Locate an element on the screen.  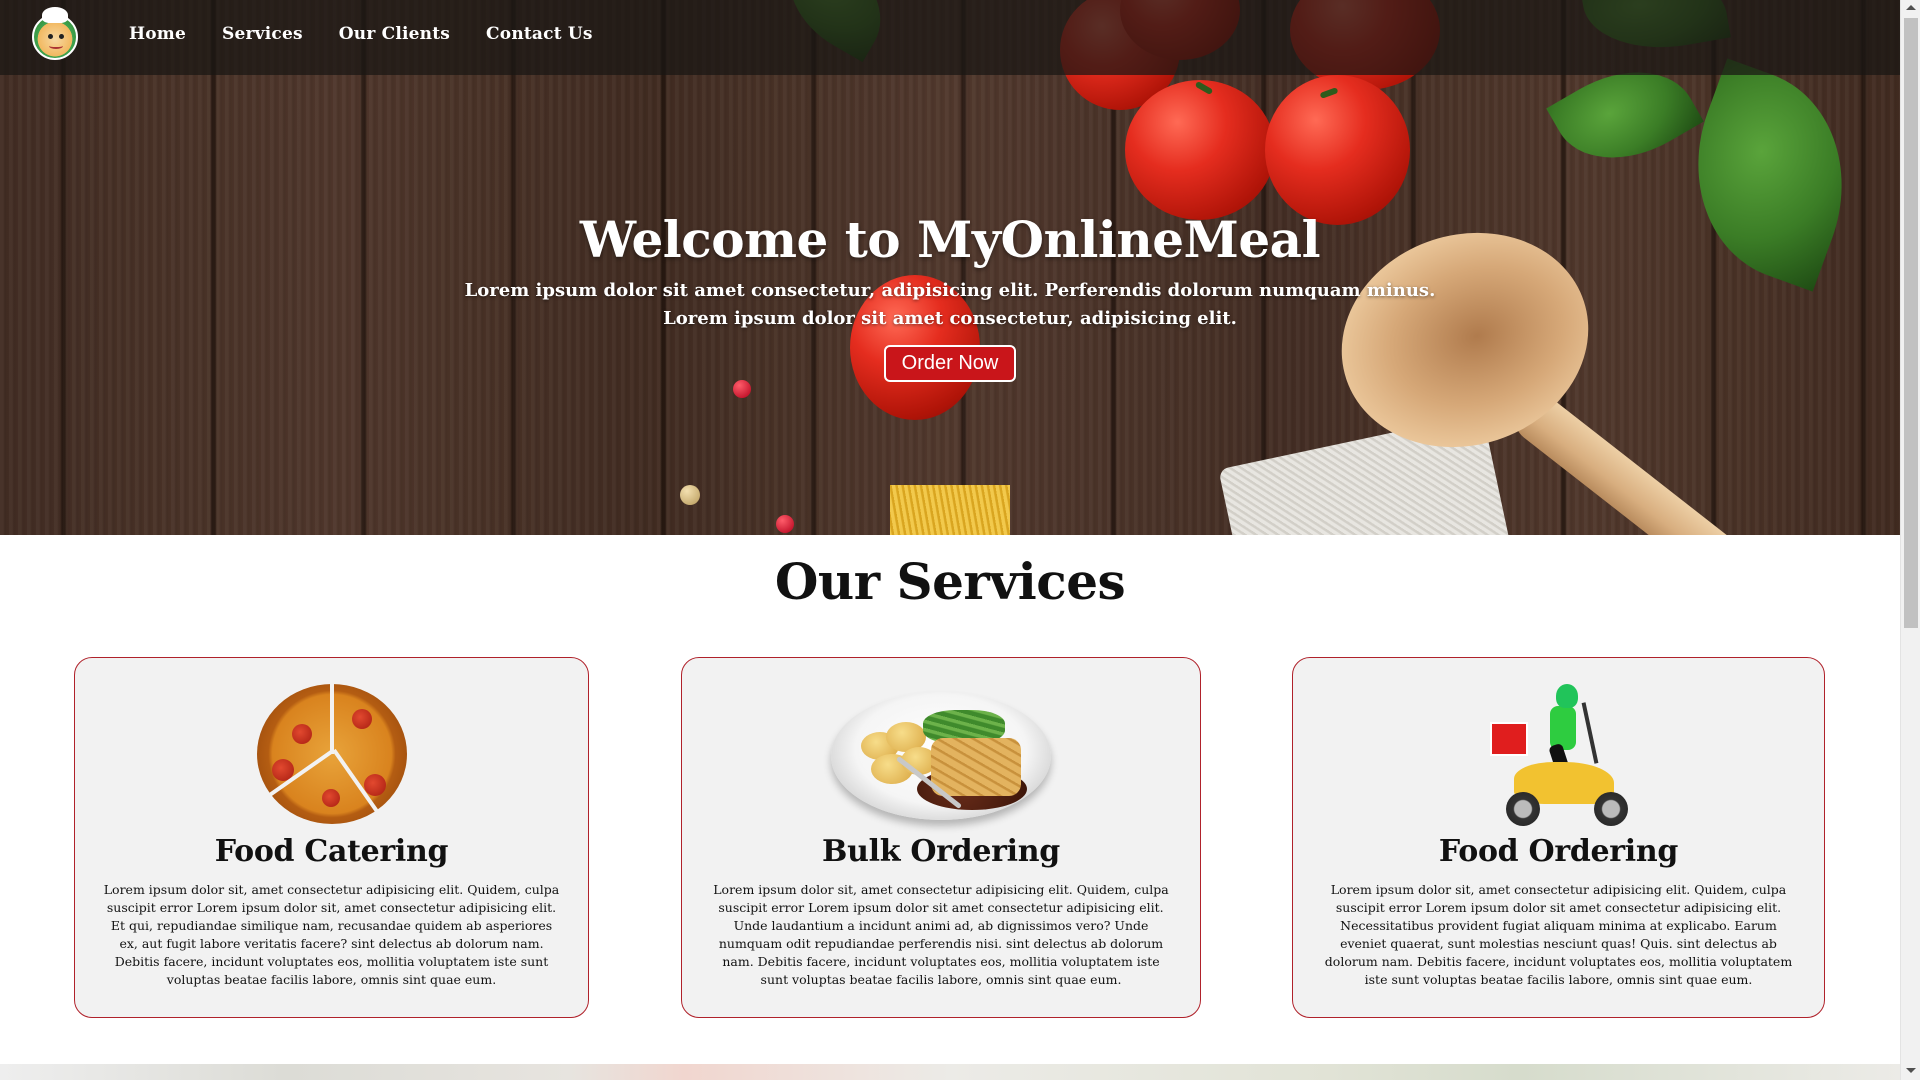
service-card-title: Bulk Ordering is located at coordinates (941, 851).